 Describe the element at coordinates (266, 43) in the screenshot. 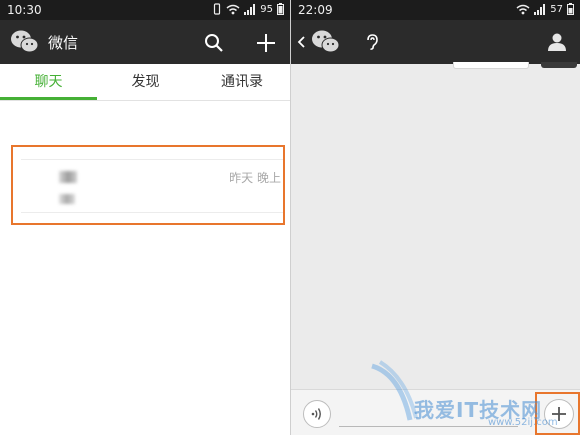

I see `plus-icon` at that location.